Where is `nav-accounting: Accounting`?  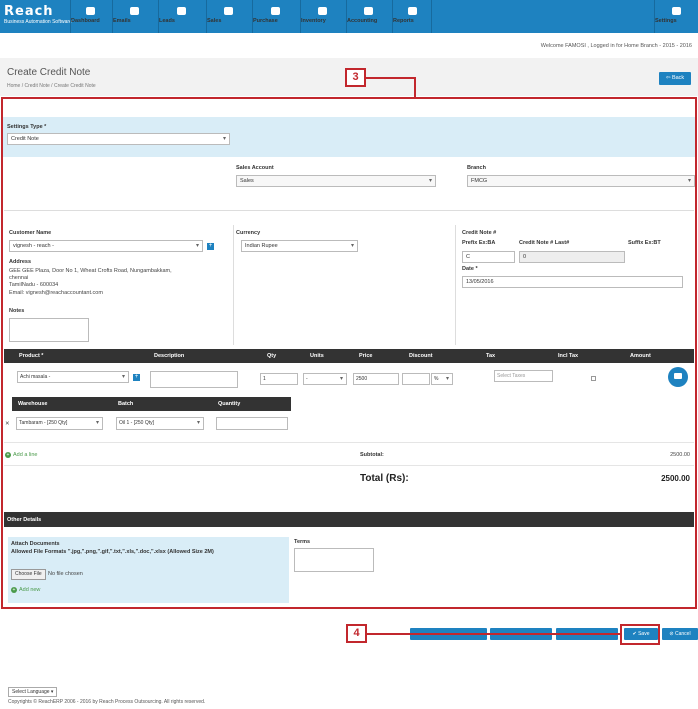 nav-accounting: Accounting is located at coordinates (368, 16).